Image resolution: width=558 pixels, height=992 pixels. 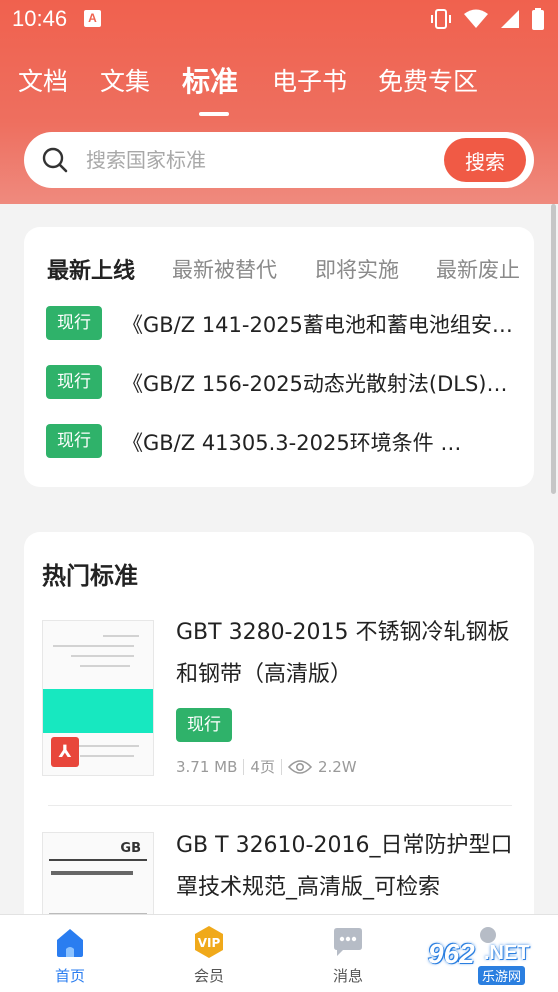 What do you see at coordinates (214, 114) in the screenshot?
I see `active-tab-indicator` at bounding box center [214, 114].